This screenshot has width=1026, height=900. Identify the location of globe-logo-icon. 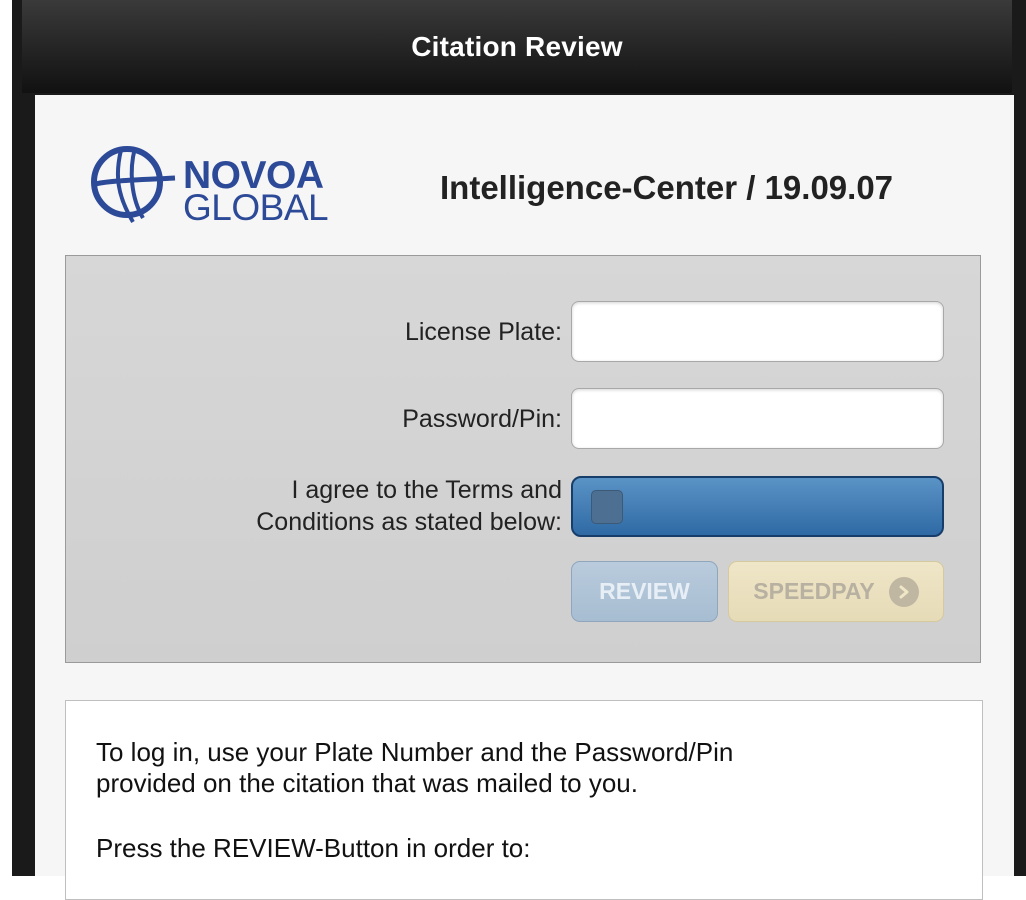
(133, 185).